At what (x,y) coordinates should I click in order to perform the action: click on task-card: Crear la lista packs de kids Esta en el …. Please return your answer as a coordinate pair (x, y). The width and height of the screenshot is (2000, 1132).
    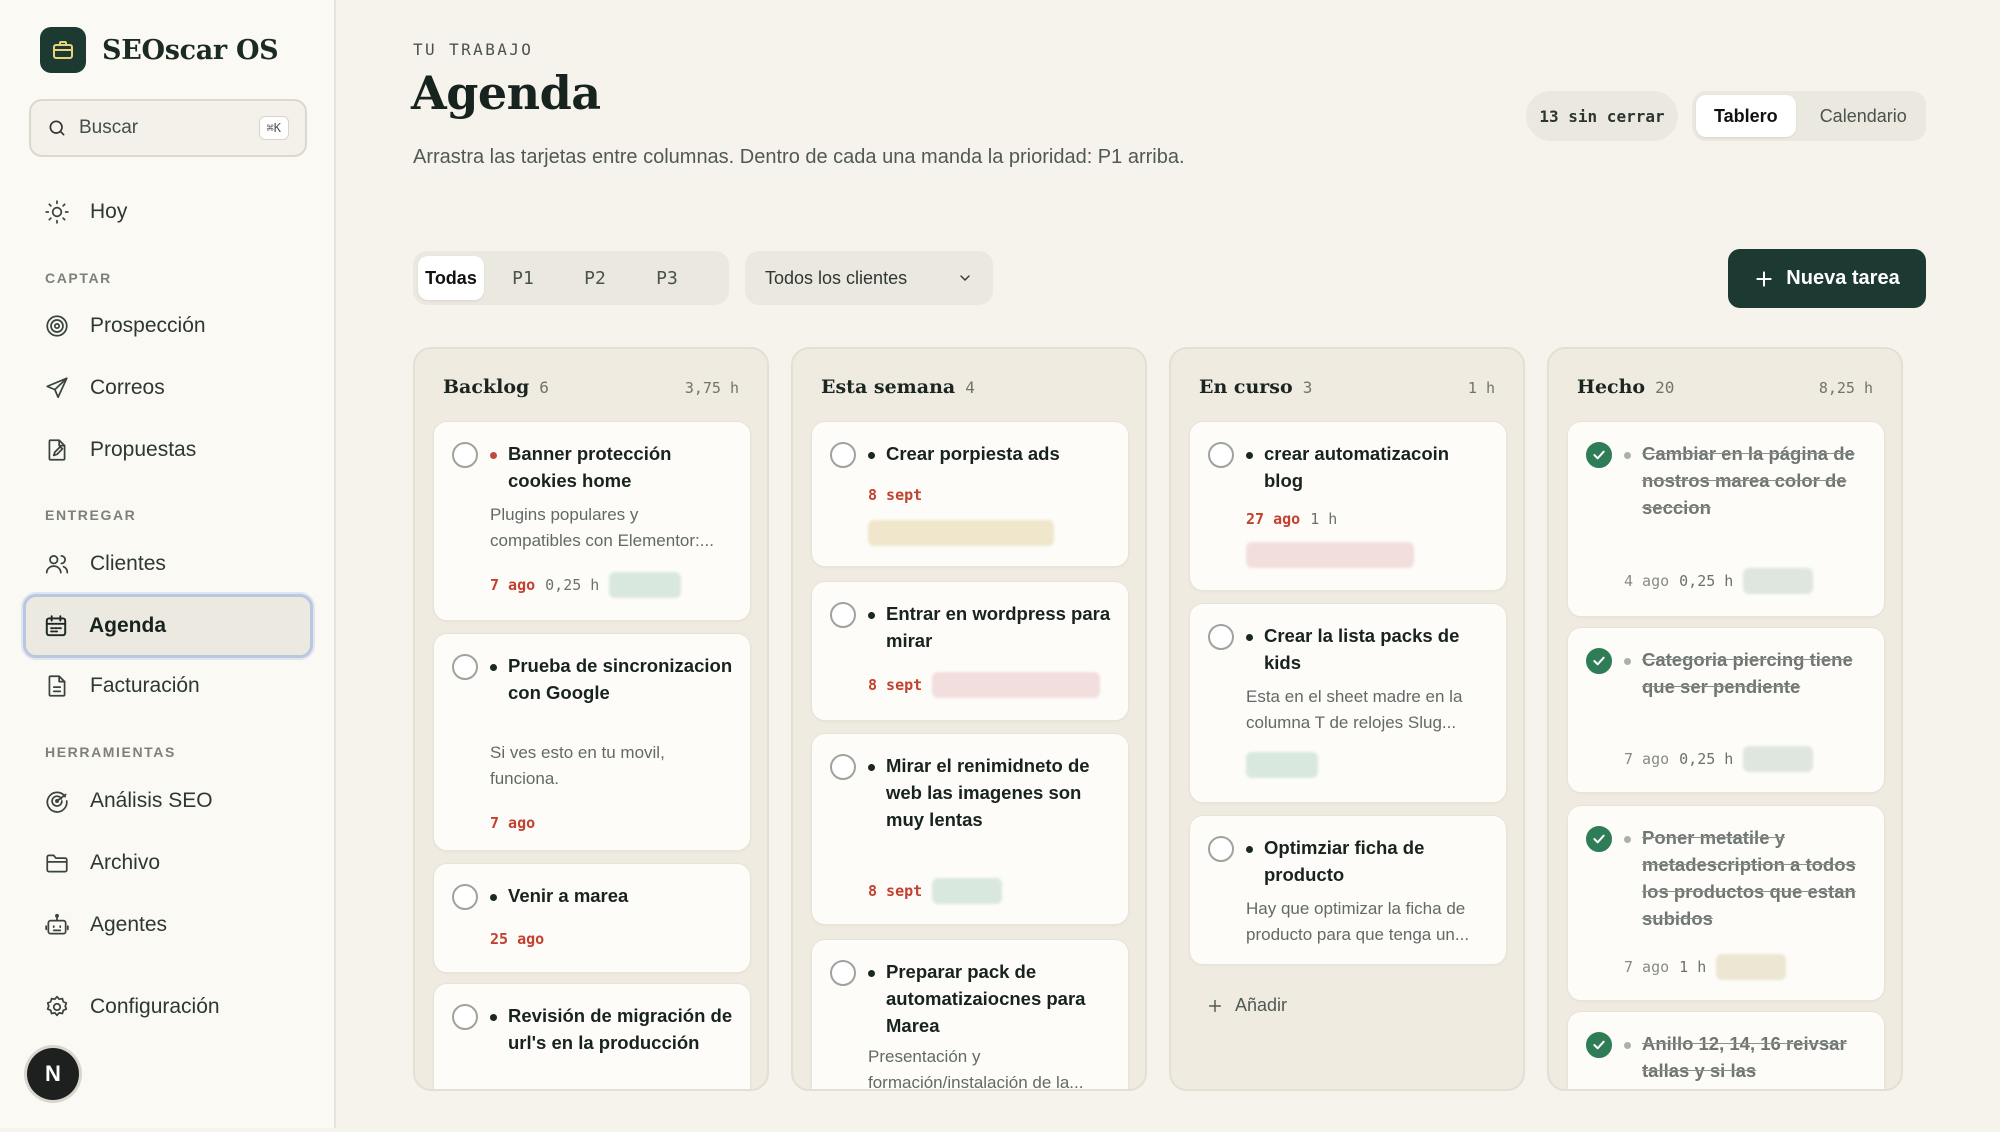
    Looking at the image, I should click on (1348, 703).